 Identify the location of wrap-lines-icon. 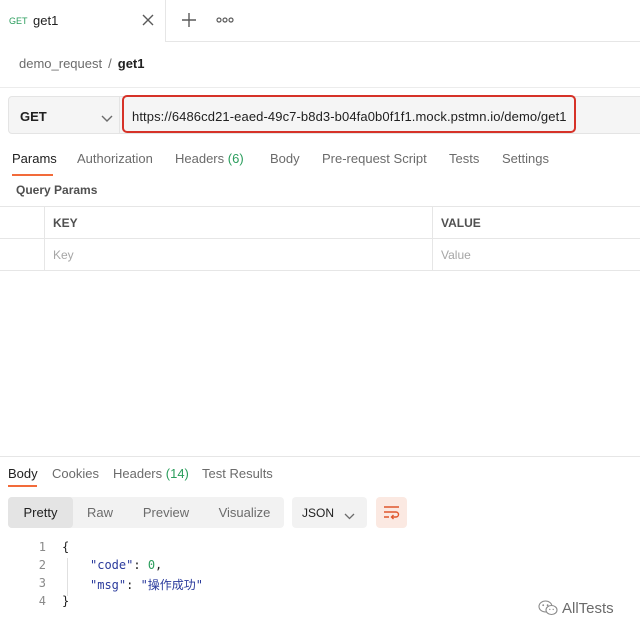
(392, 513).